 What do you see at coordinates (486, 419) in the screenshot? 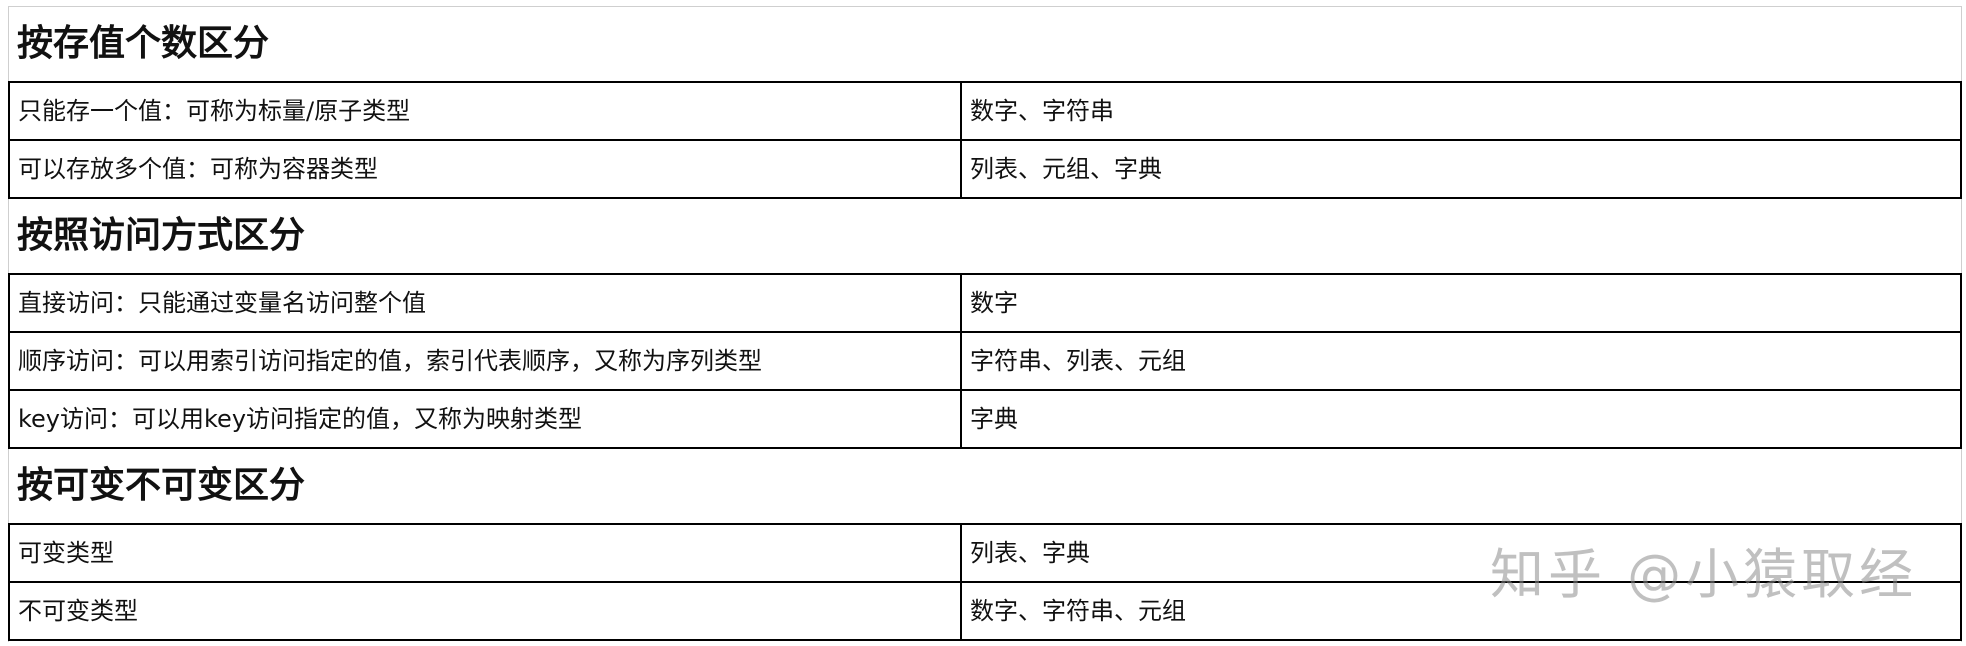
I see `row-description: key访问：可以用key访问指定的值，又称为映射类型` at bounding box center [486, 419].